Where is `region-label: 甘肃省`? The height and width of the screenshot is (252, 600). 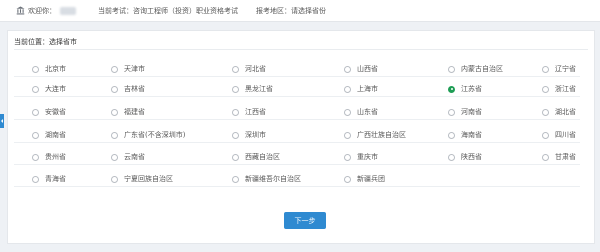 region-label: 甘肃省 is located at coordinates (565, 157).